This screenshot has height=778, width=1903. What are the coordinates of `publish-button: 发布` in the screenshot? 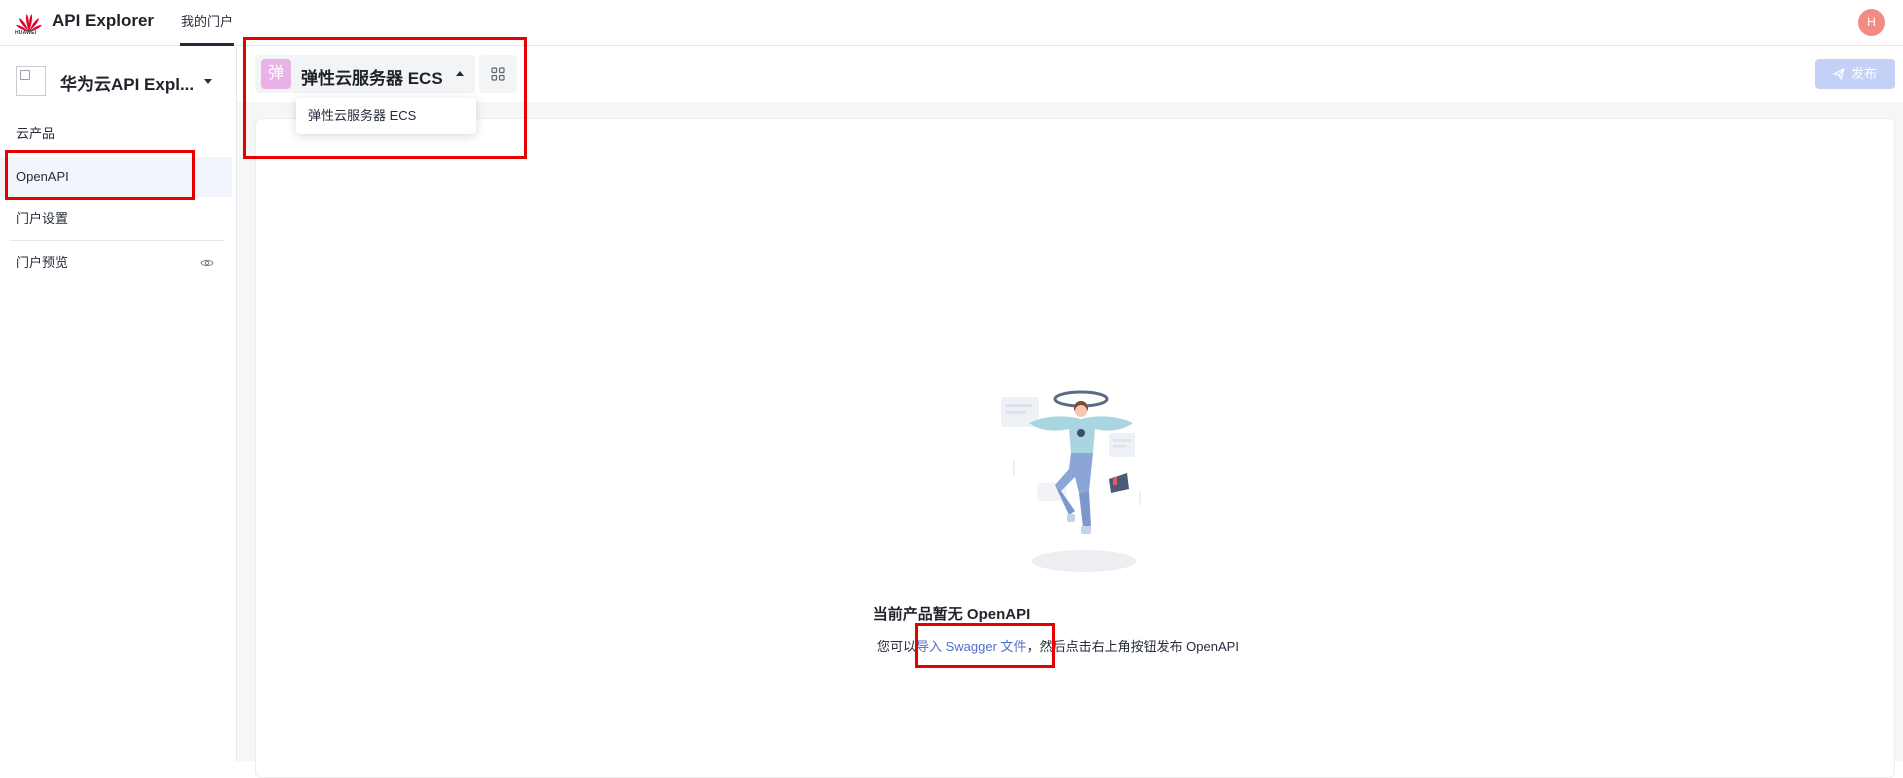 It's located at (1855, 74).